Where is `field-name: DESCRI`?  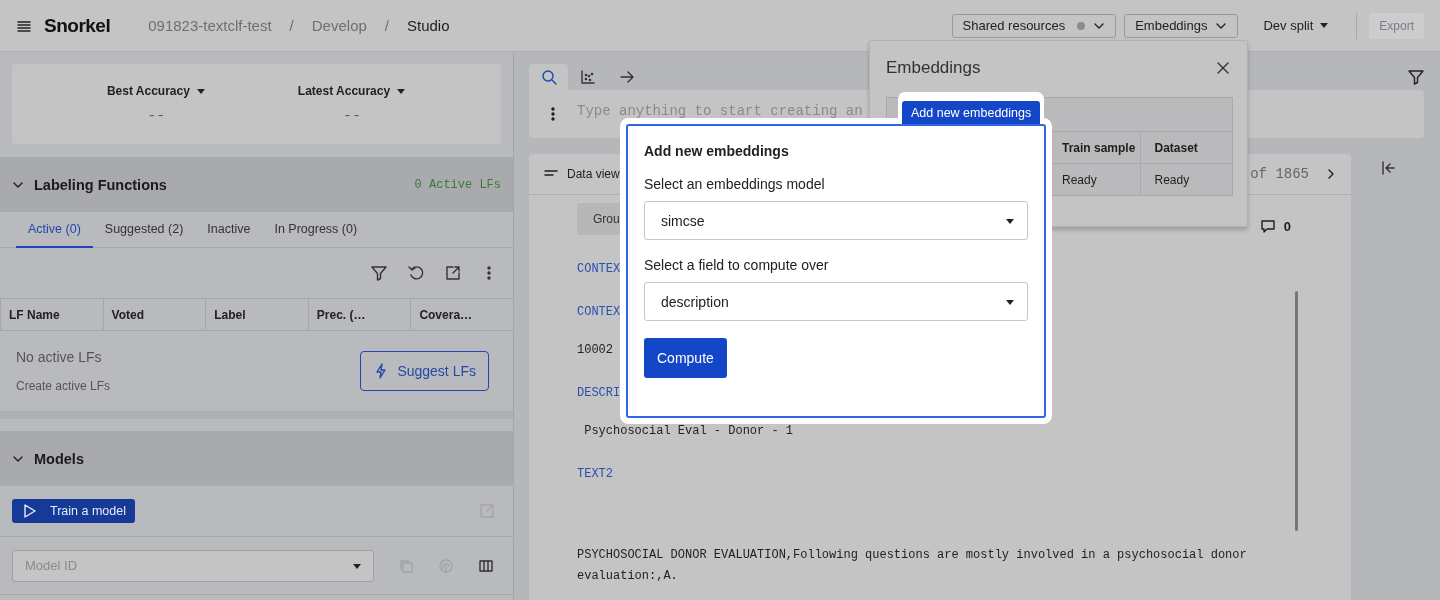 field-name: DESCRI is located at coordinates (599, 393).